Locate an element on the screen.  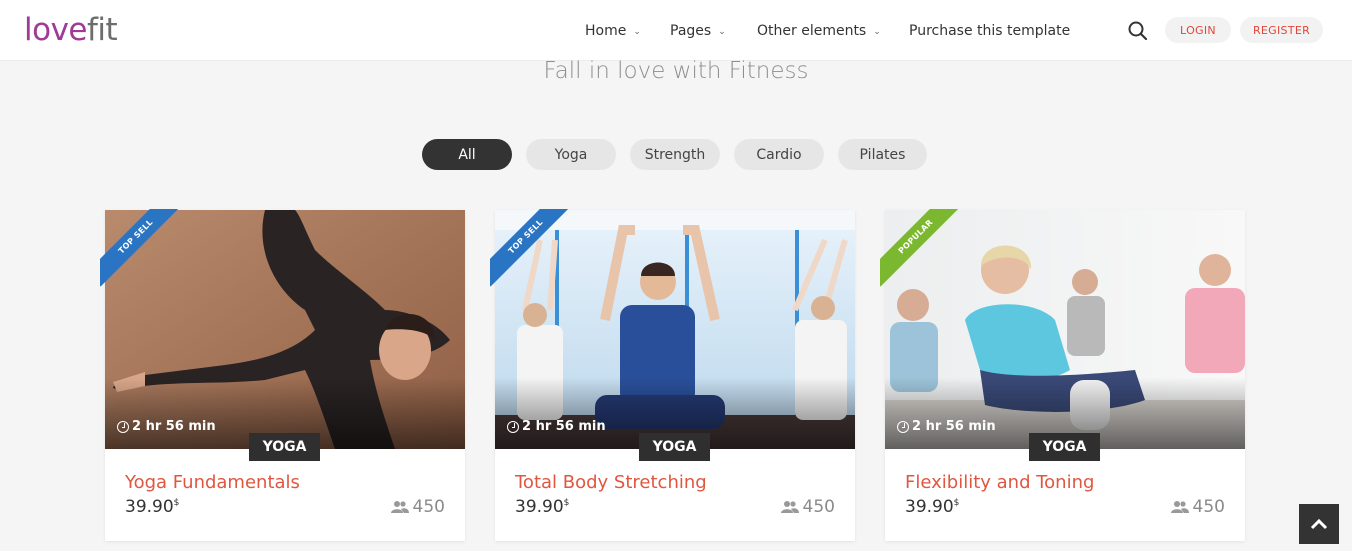
ribbon-label: POPULAR is located at coordinates (920, 248).